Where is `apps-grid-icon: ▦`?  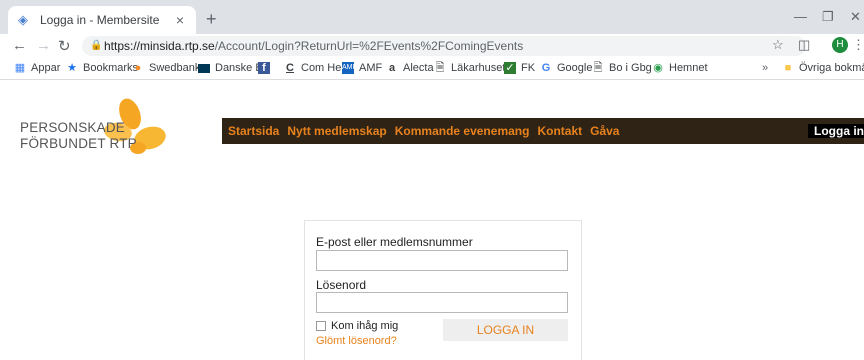
apps-grid-icon: ▦ is located at coordinates (20, 68).